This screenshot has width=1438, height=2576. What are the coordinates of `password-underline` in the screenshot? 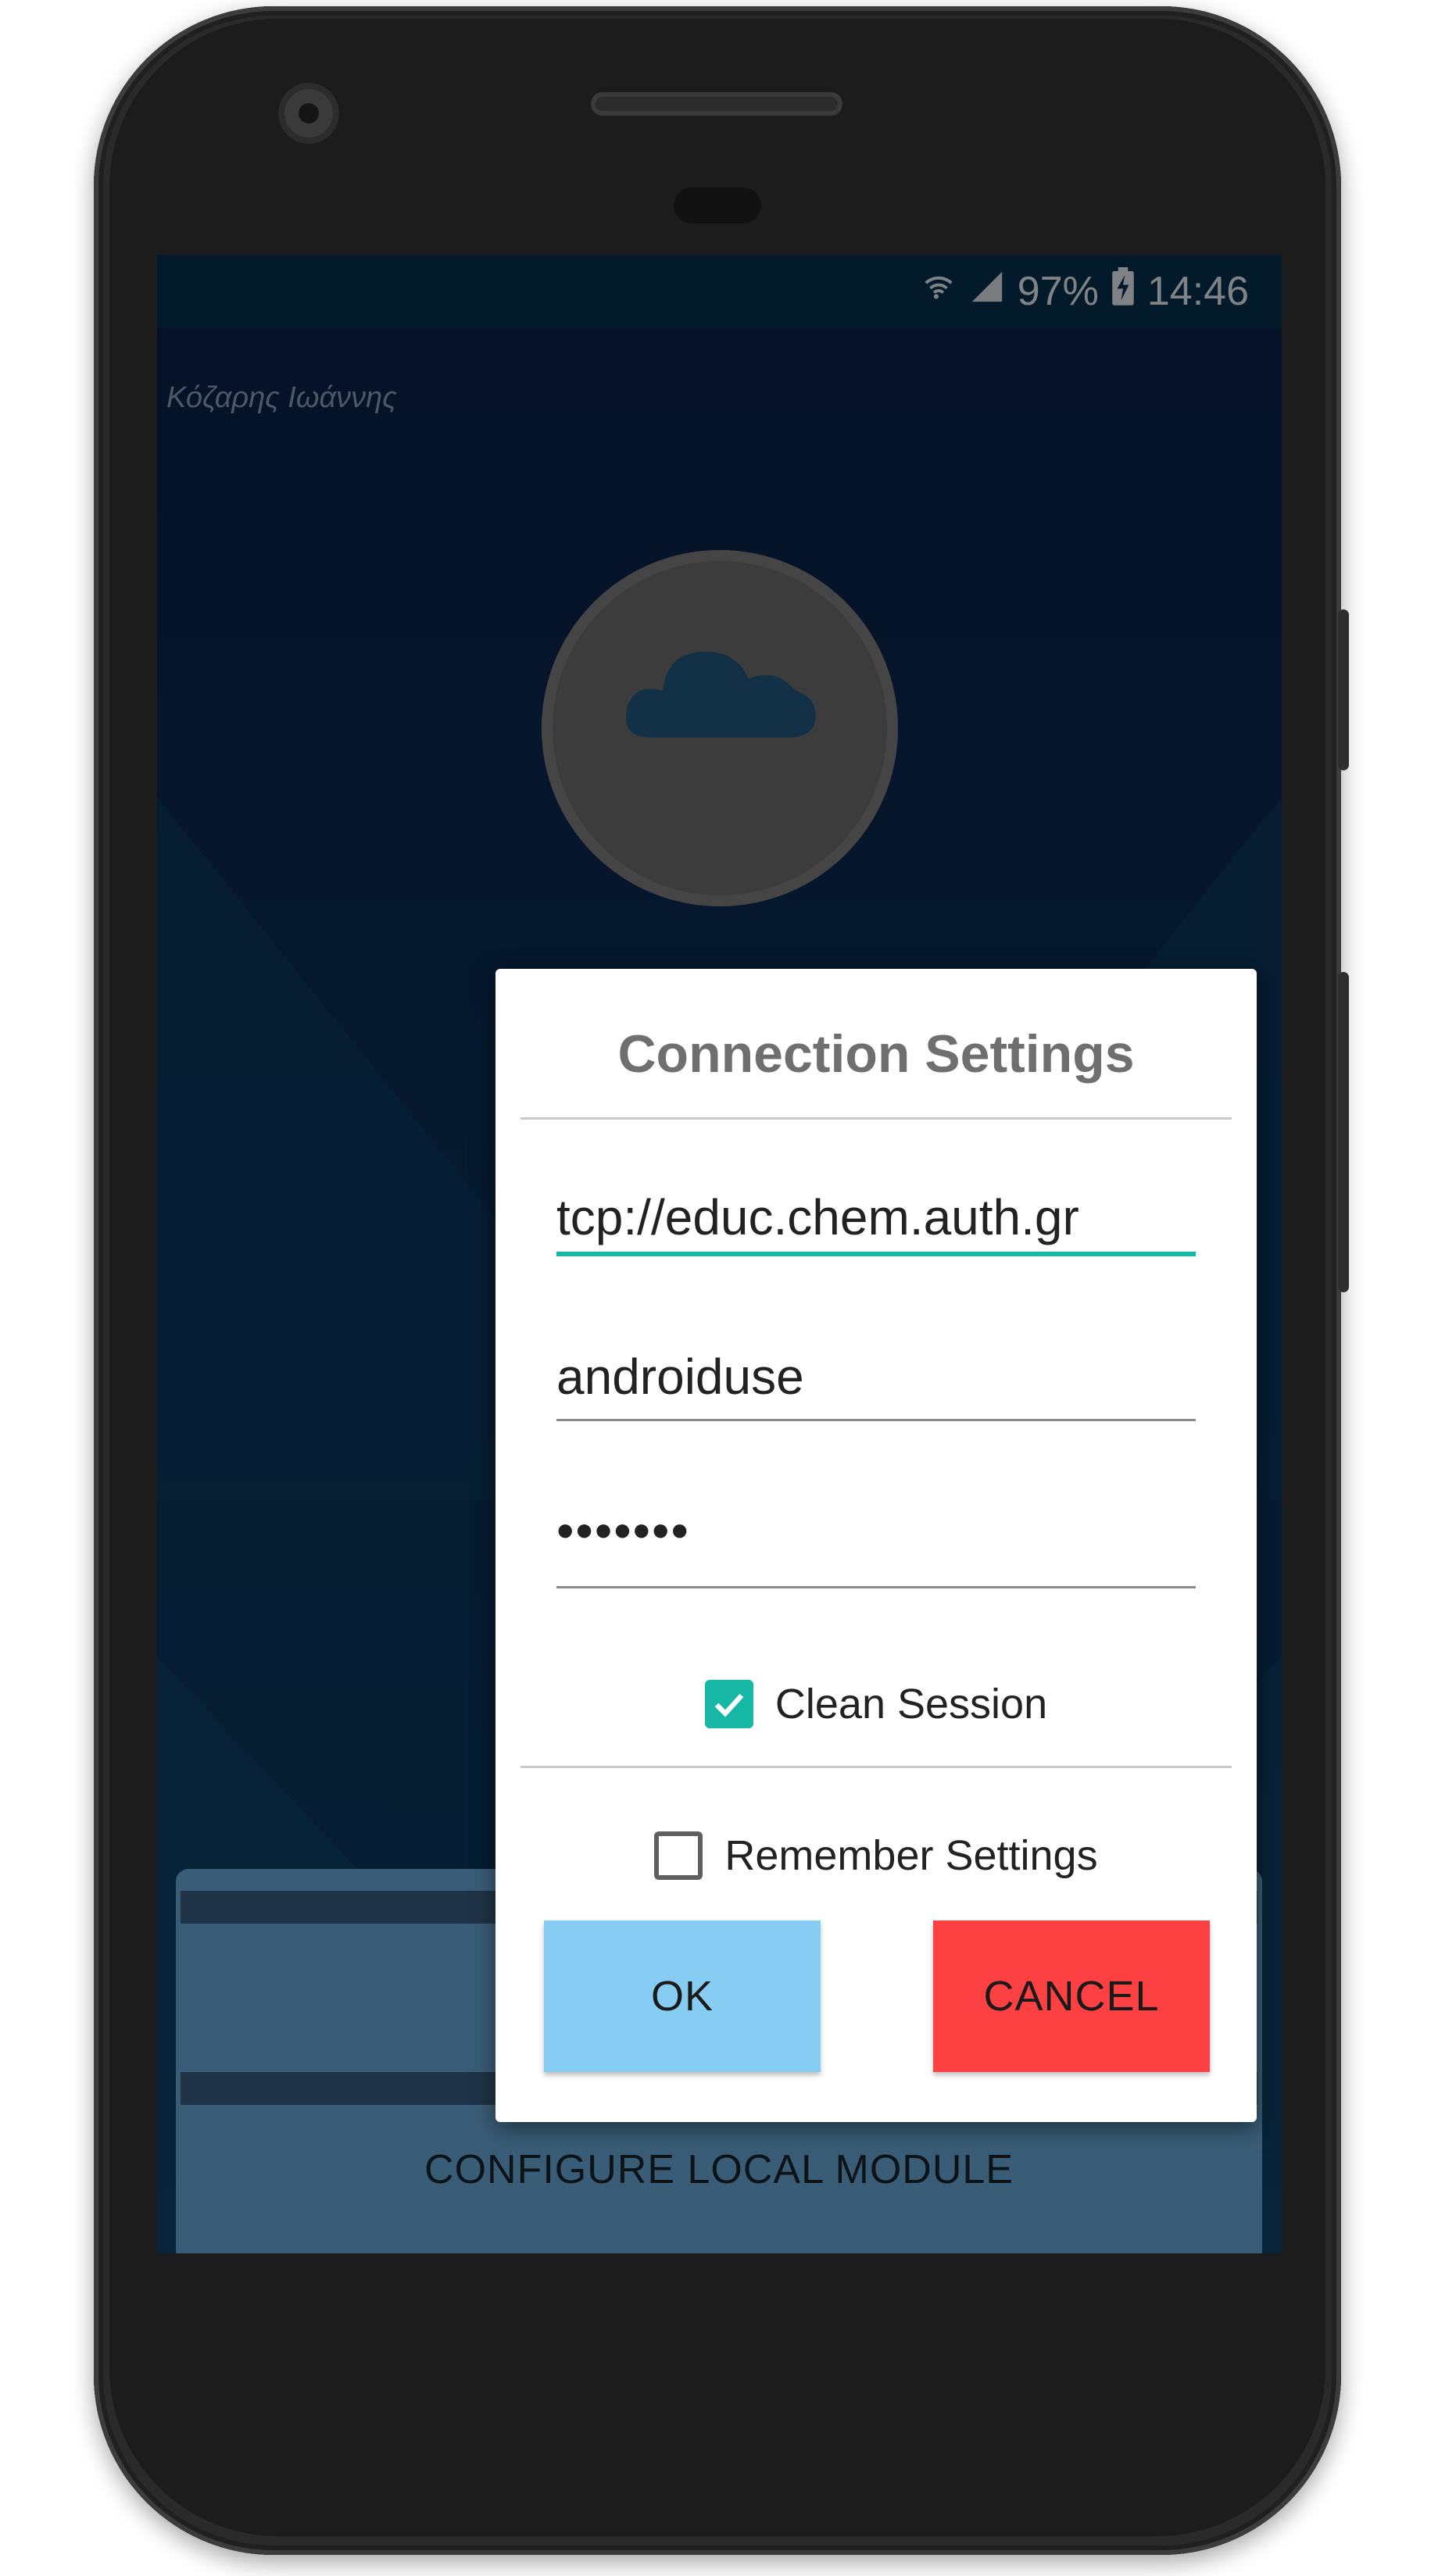 It's located at (876, 1587).